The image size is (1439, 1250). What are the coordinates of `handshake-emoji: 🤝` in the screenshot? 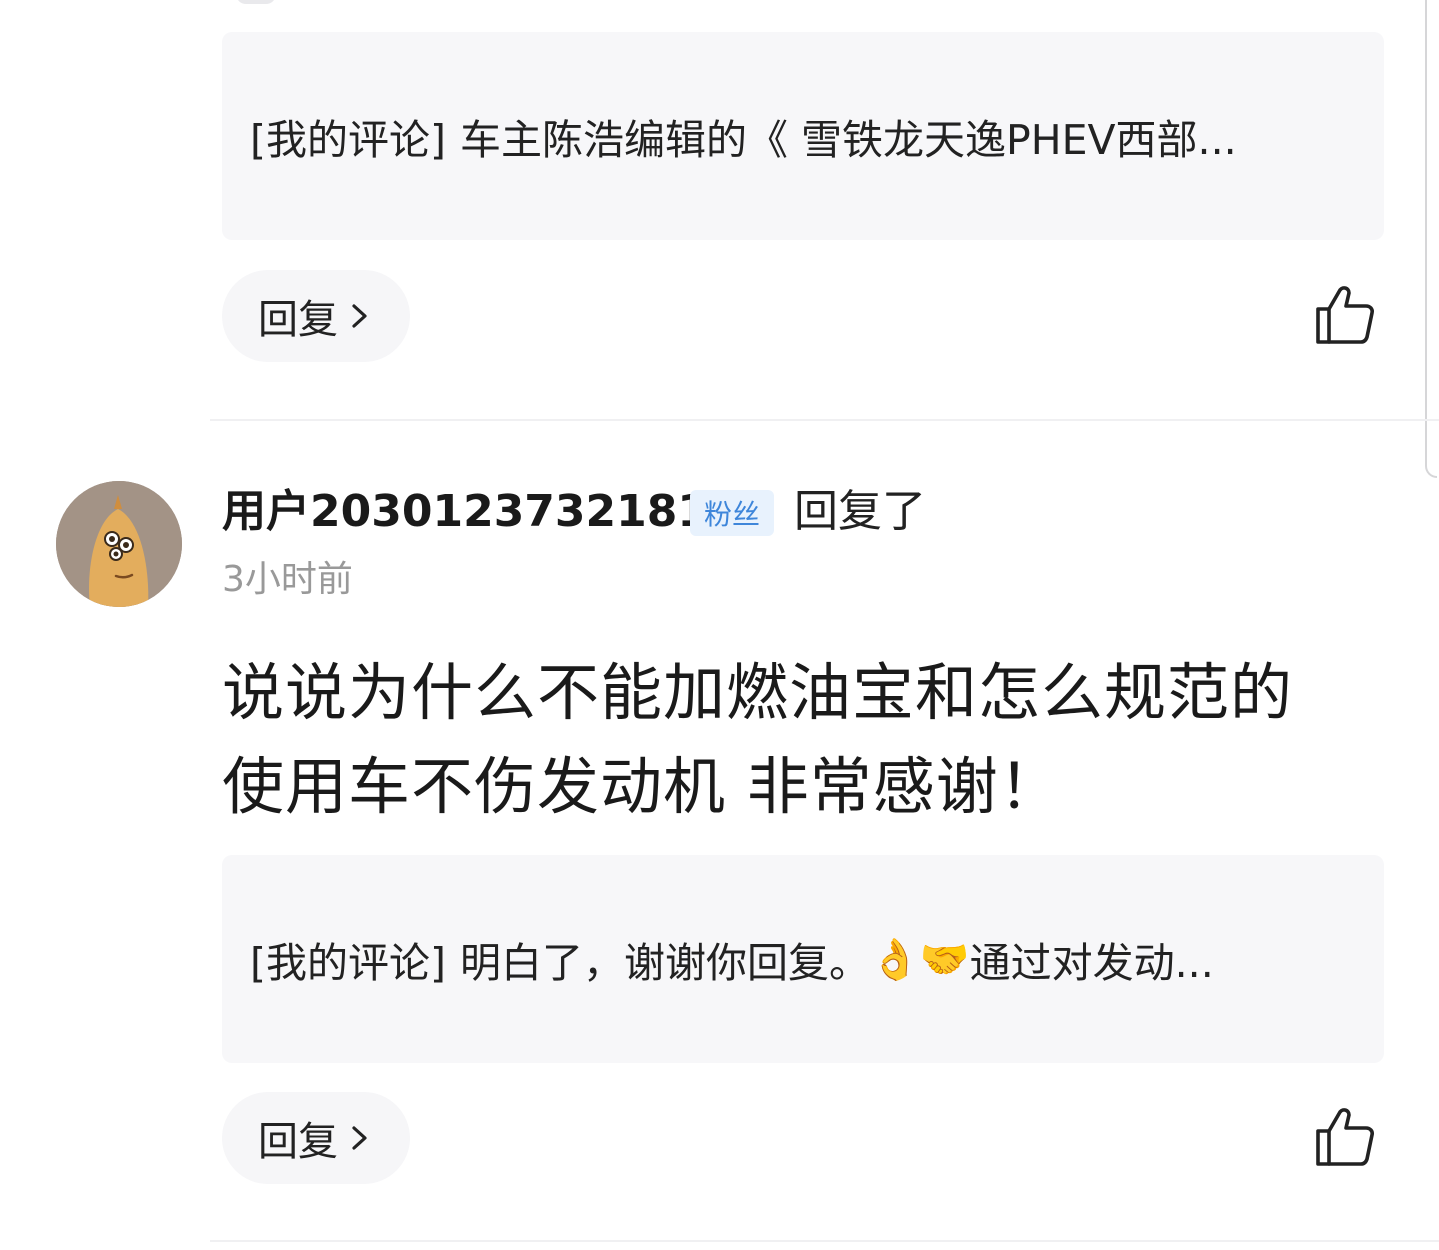 It's located at (944, 959).